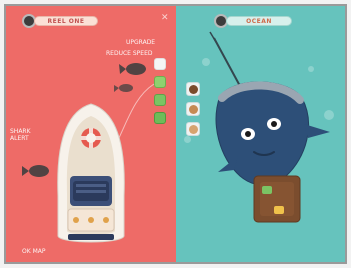 This screenshot has width=351, height=268. Describe the element at coordinates (277, 199) in the screenshot. I see `wooden-crate` at that location.